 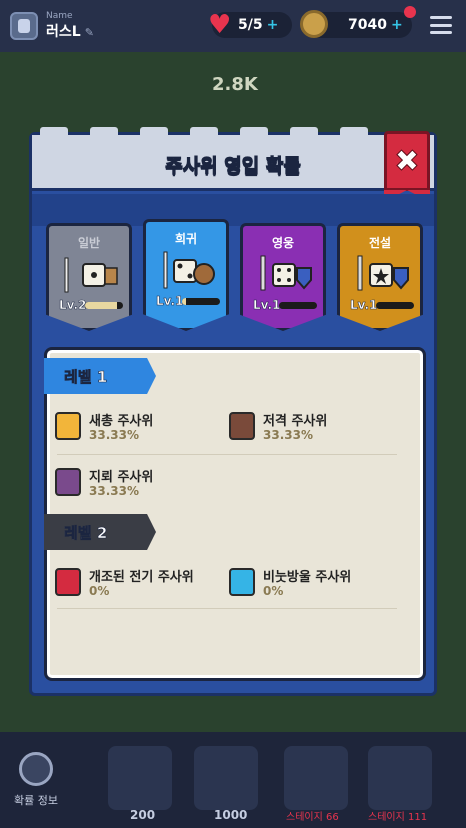 I want to click on profile-avatar, so click(x=24, y=26).